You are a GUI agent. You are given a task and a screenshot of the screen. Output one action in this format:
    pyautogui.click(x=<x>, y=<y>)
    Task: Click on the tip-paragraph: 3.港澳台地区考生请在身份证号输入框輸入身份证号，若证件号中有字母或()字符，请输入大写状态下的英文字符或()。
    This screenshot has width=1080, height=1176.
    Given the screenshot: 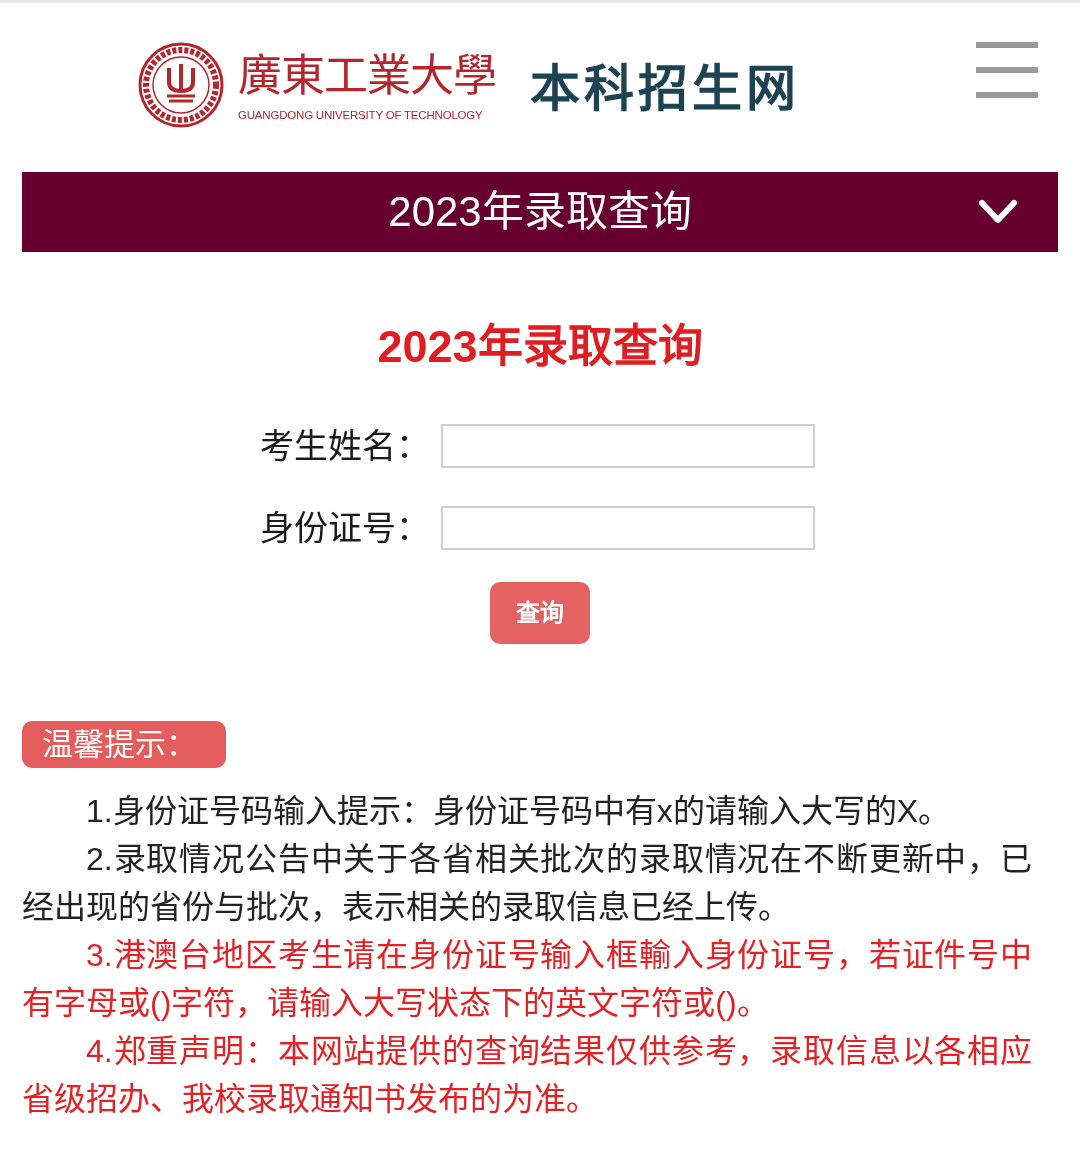 What is the action you would take?
    pyautogui.click(x=527, y=979)
    